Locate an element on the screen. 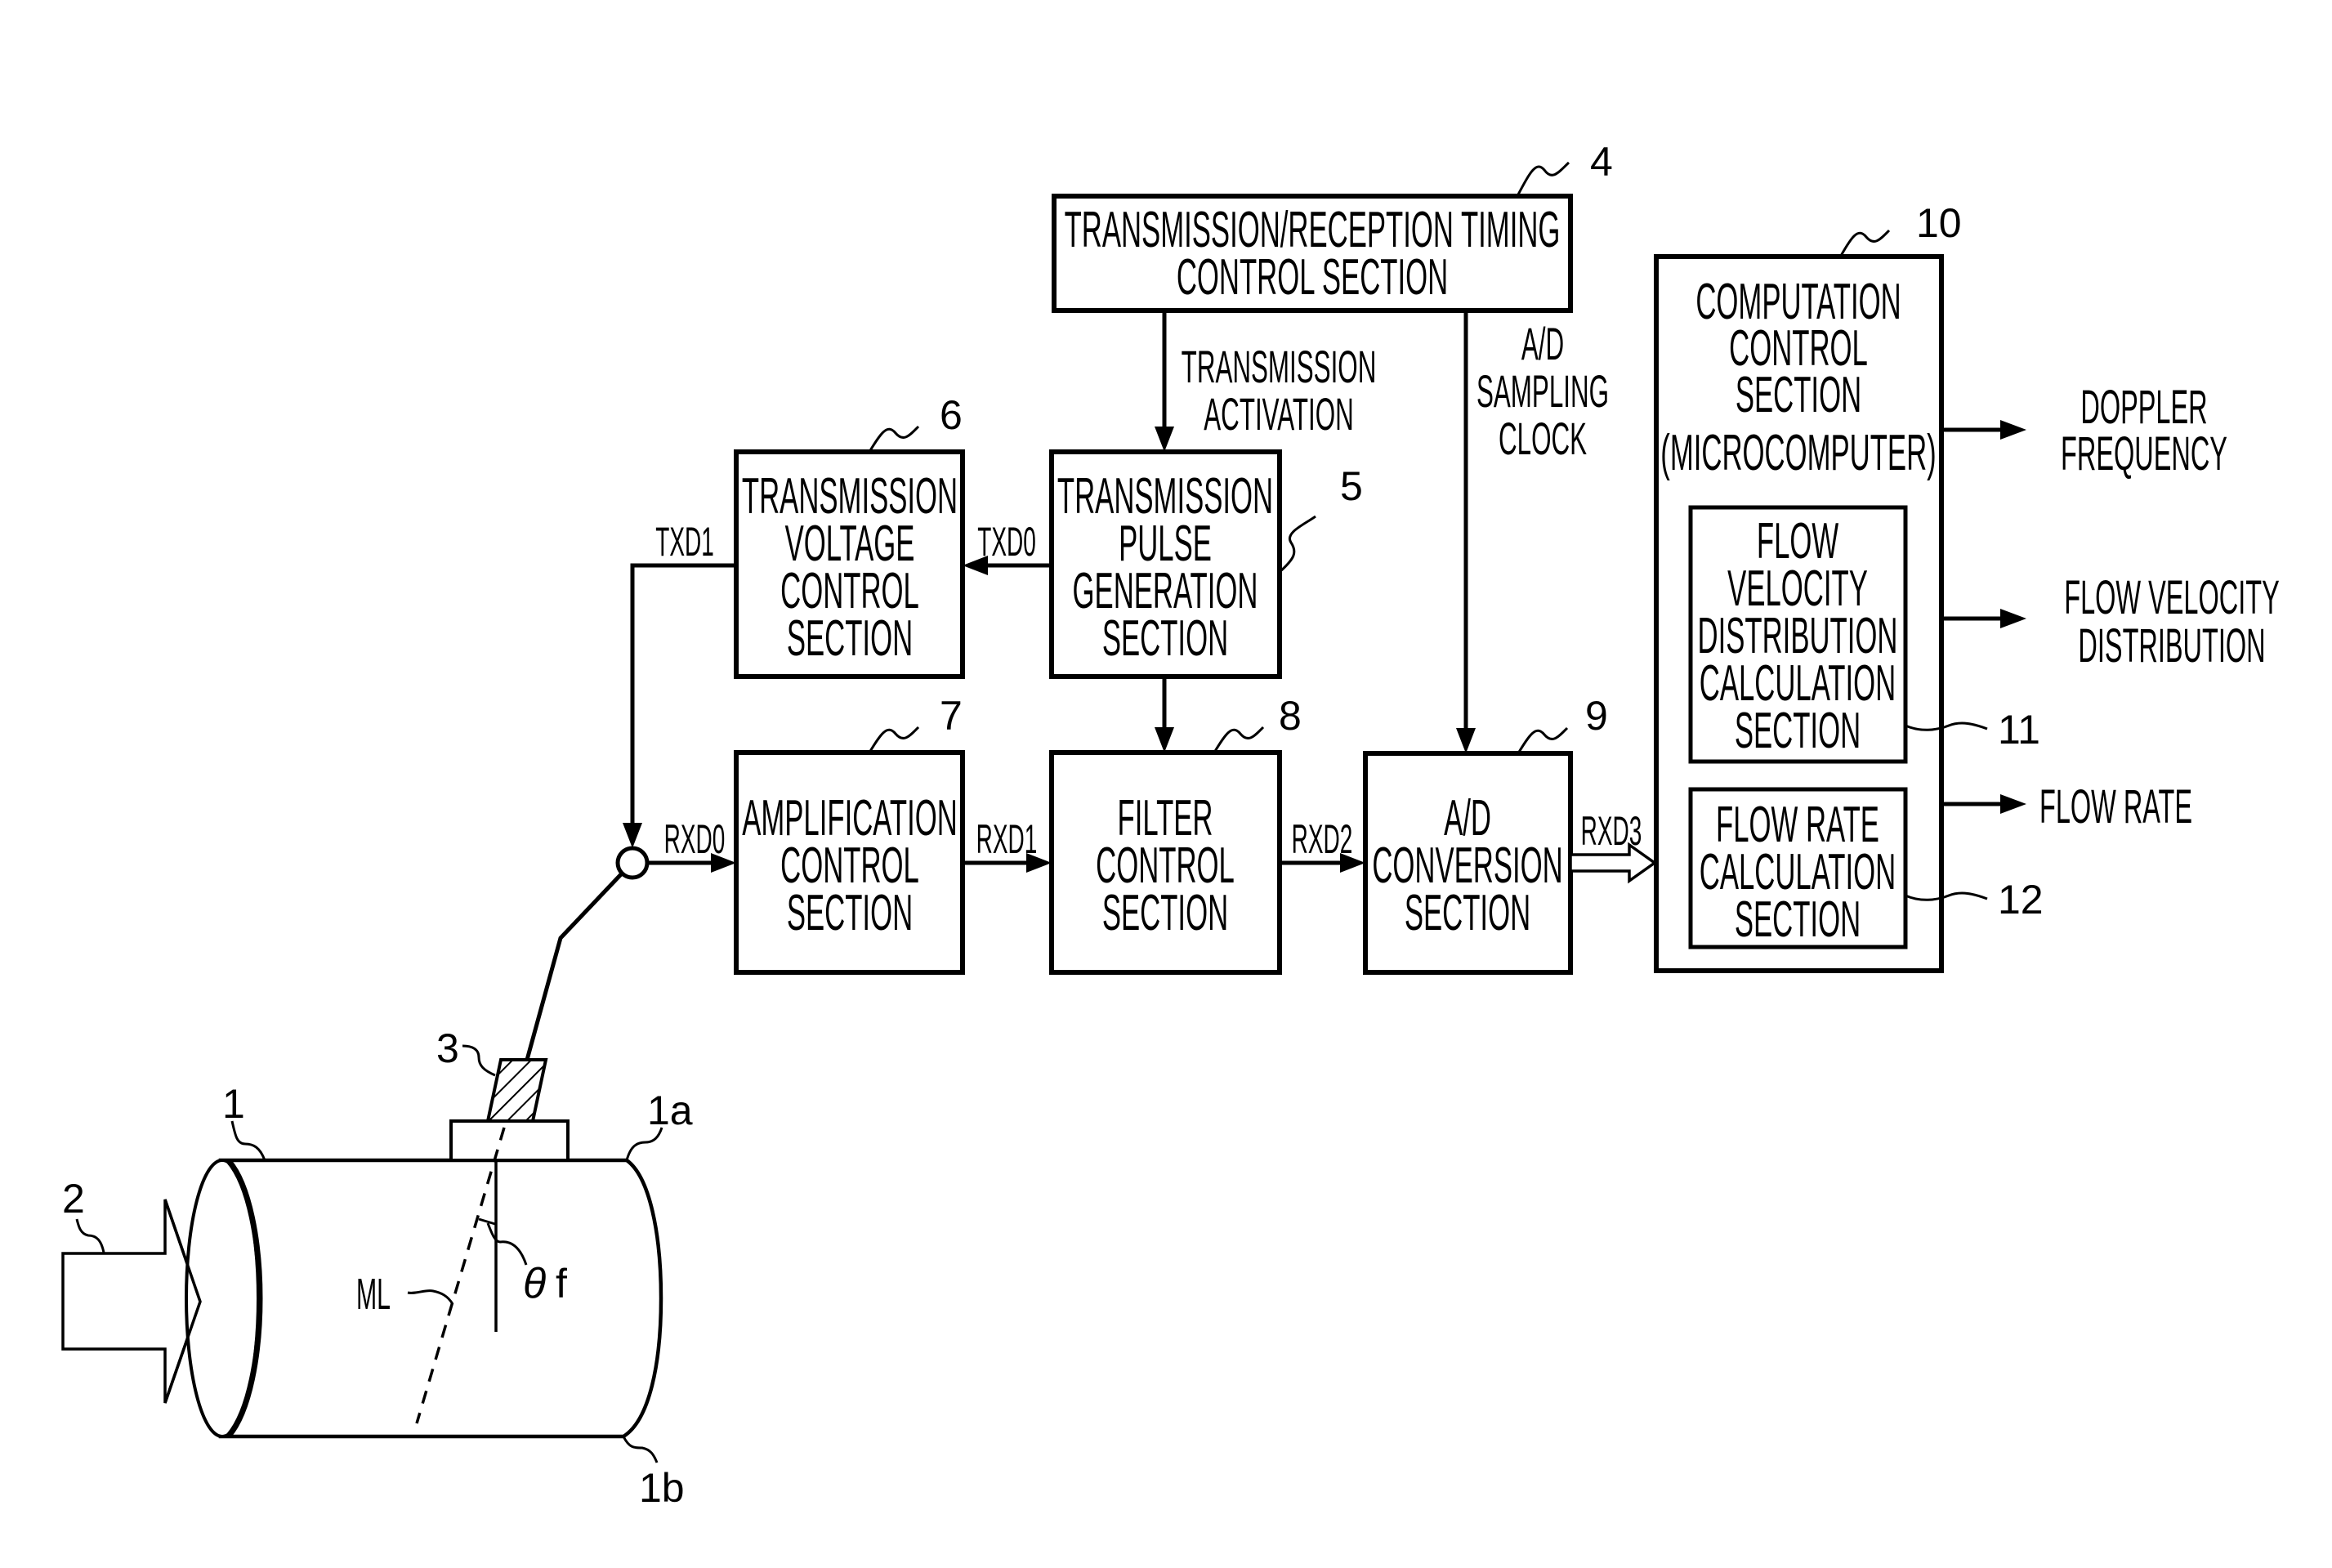  ref-number-1a: 1a is located at coordinates (670, 1110).